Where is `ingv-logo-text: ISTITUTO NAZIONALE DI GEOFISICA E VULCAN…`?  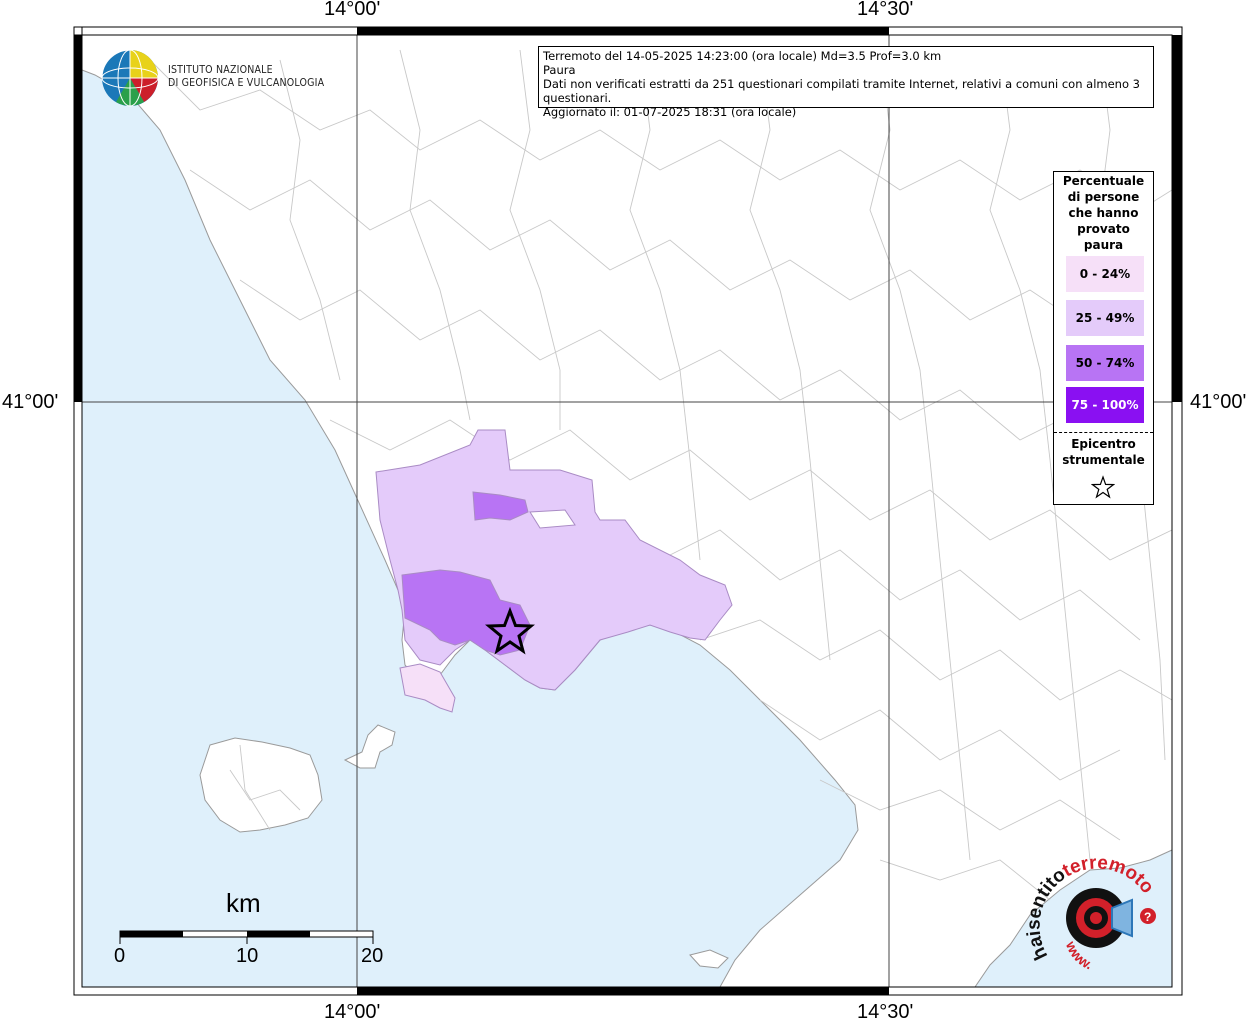
ingv-logo-text: ISTITUTO NAZIONALE DI GEOFISICA E VULCAN… is located at coordinates (246, 77).